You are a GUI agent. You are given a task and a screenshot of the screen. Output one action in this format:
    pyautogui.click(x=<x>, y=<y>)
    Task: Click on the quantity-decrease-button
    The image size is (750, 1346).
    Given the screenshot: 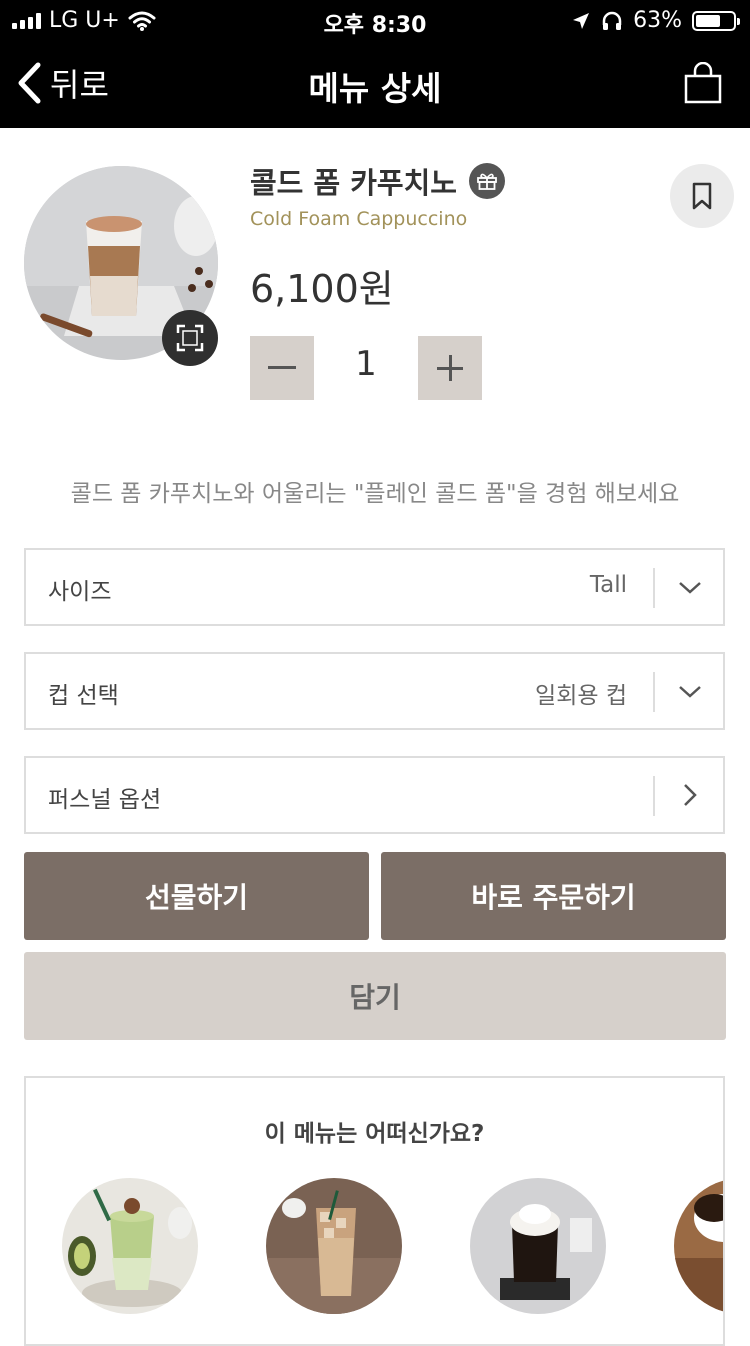 What is the action you would take?
    pyautogui.click(x=282, y=368)
    